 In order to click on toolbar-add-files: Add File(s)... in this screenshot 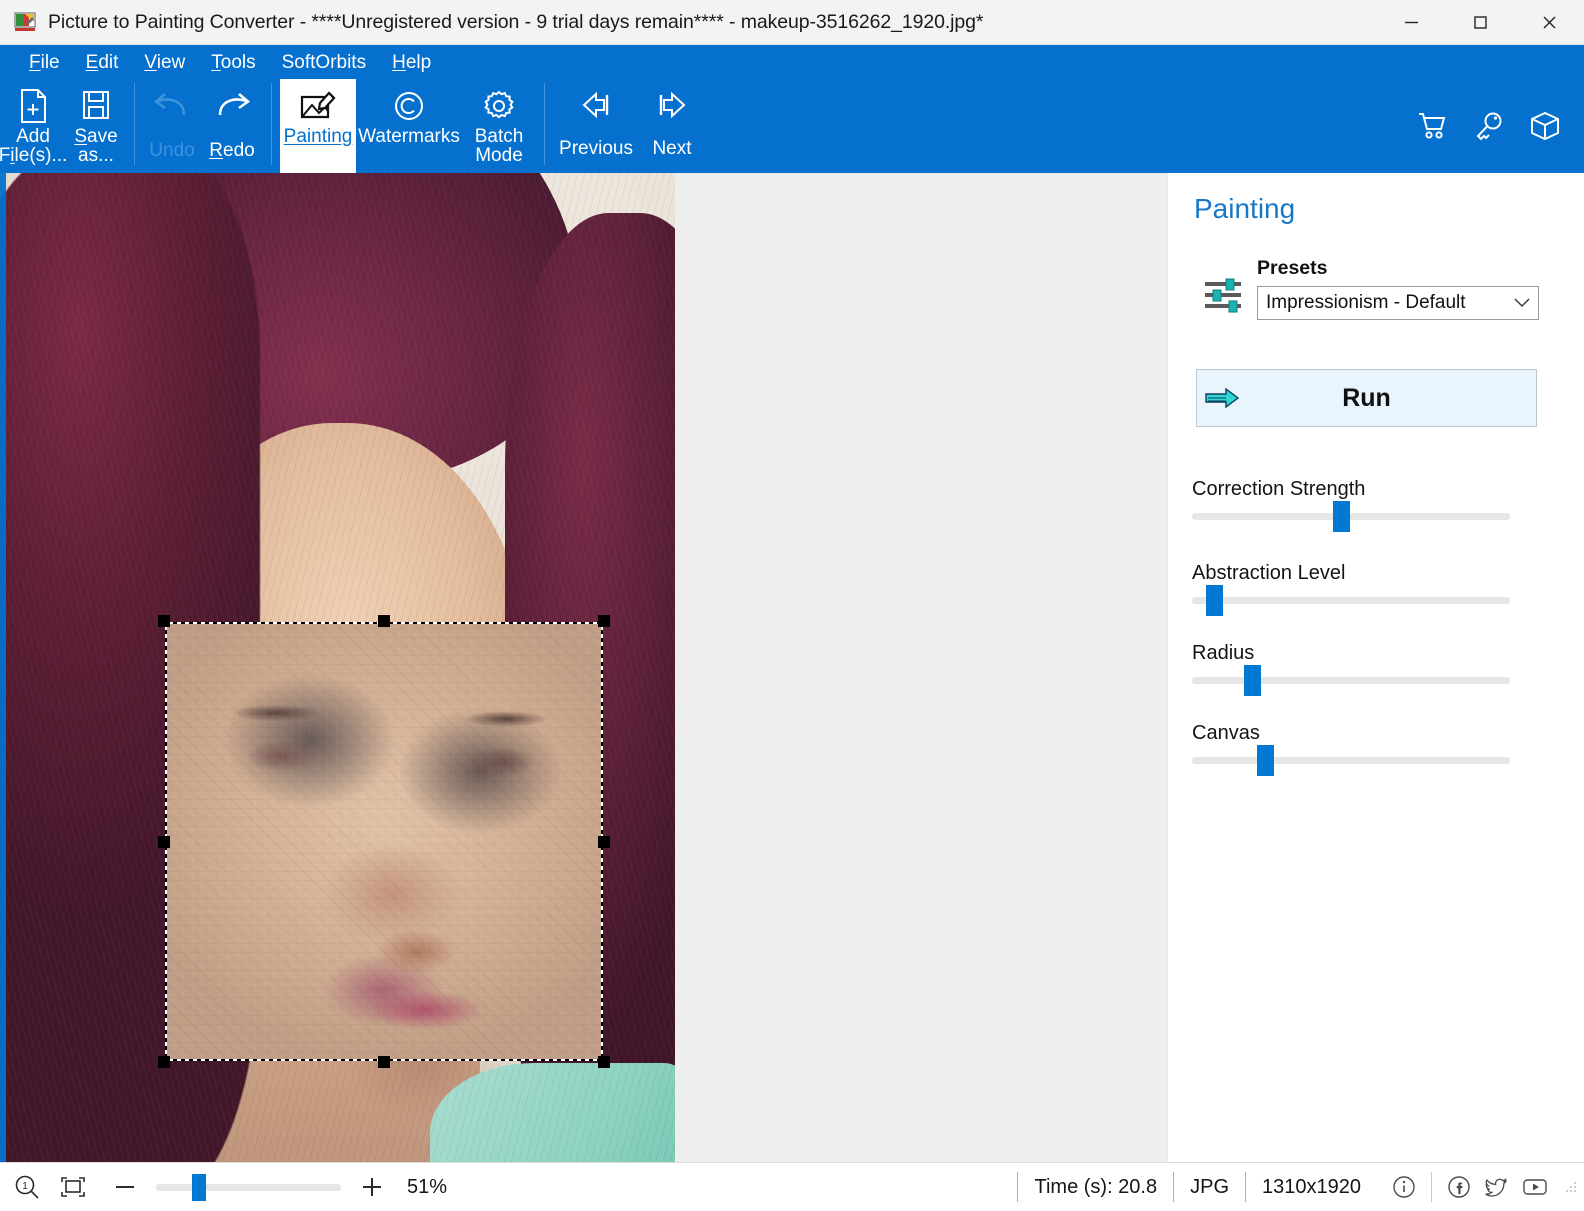, I will do `click(34, 126)`.